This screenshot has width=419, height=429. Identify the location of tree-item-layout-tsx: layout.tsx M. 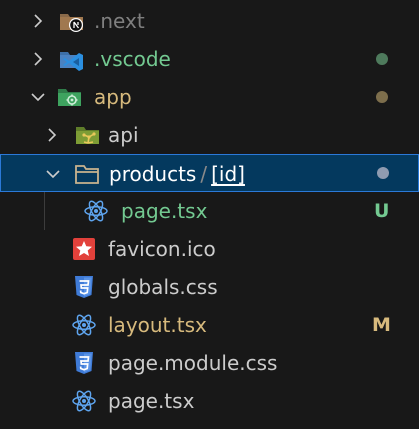
(209, 325).